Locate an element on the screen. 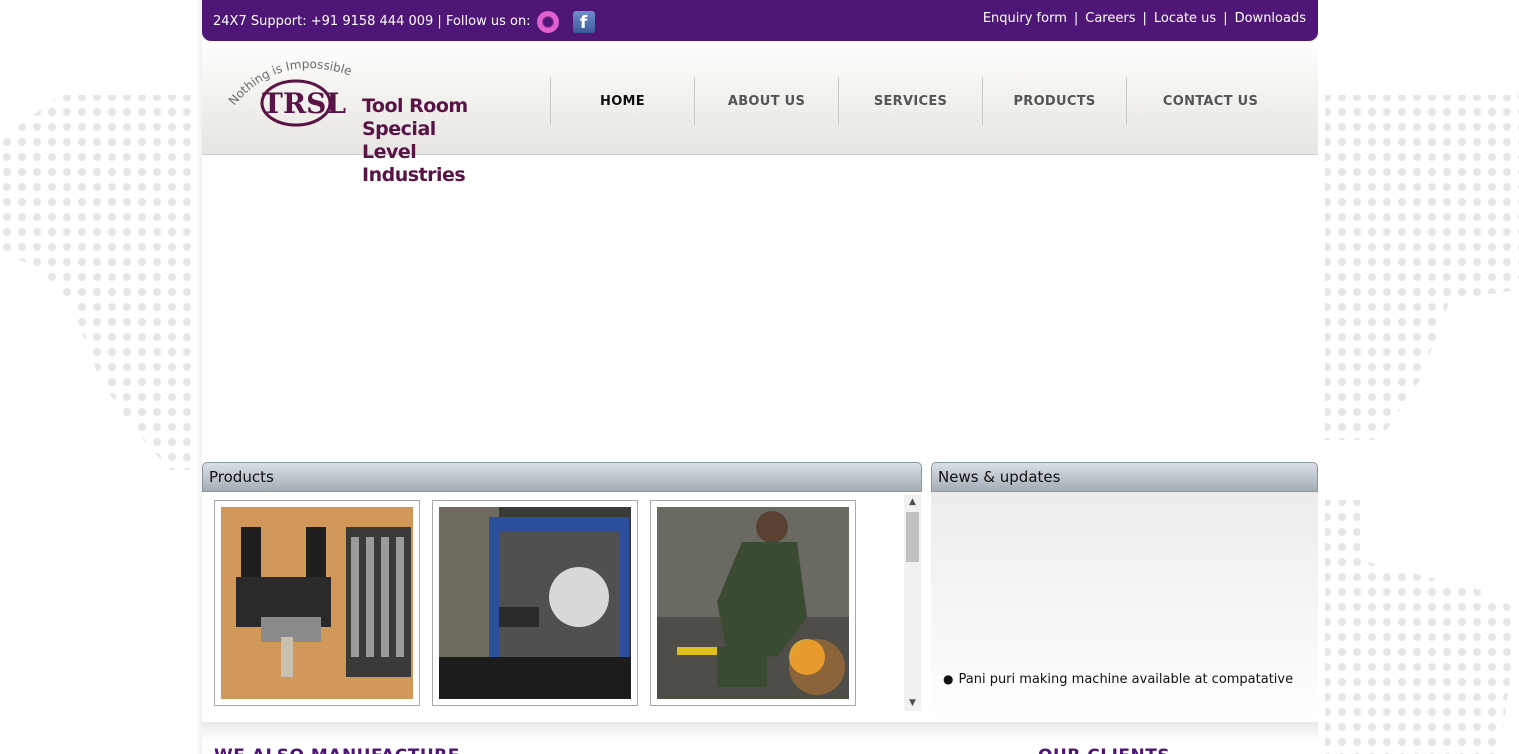 This screenshot has width=1519, height=754. scroll-thumb is located at coordinates (912, 537).